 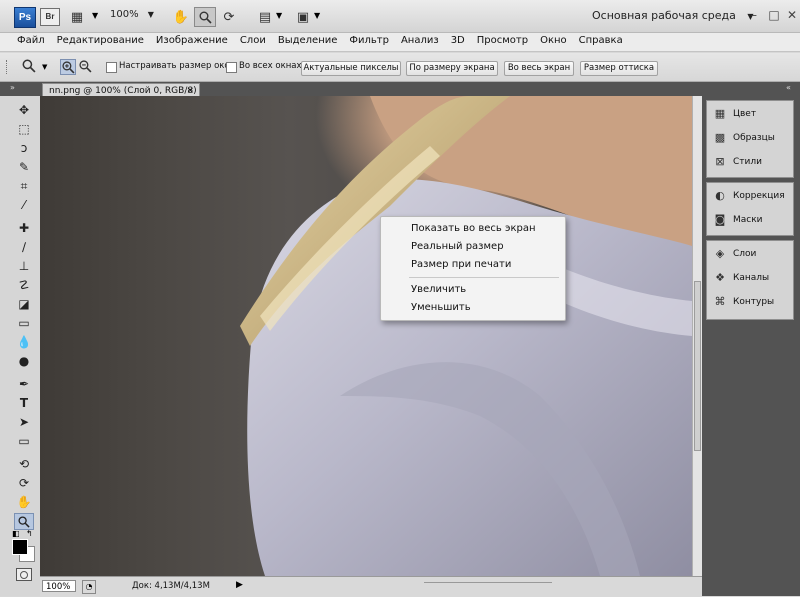 What do you see at coordinates (24, 574) in the screenshot?
I see `quick-mask-icon` at bounding box center [24, 574].